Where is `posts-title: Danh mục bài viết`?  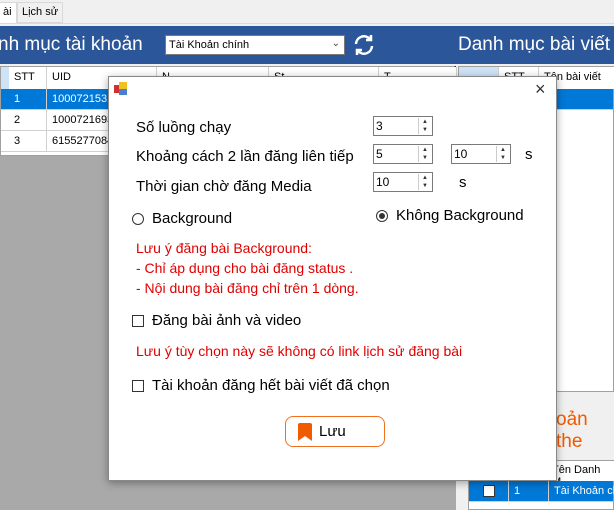 posts-title: Danh mục bài viết is located at coordinates (534, 44).